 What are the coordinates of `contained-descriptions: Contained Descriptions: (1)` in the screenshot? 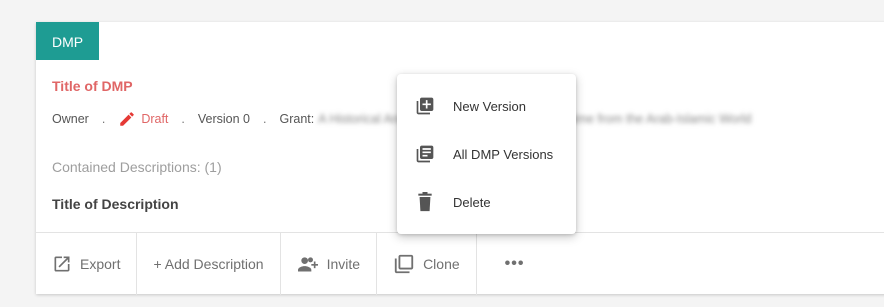 It's located at (137, 167).